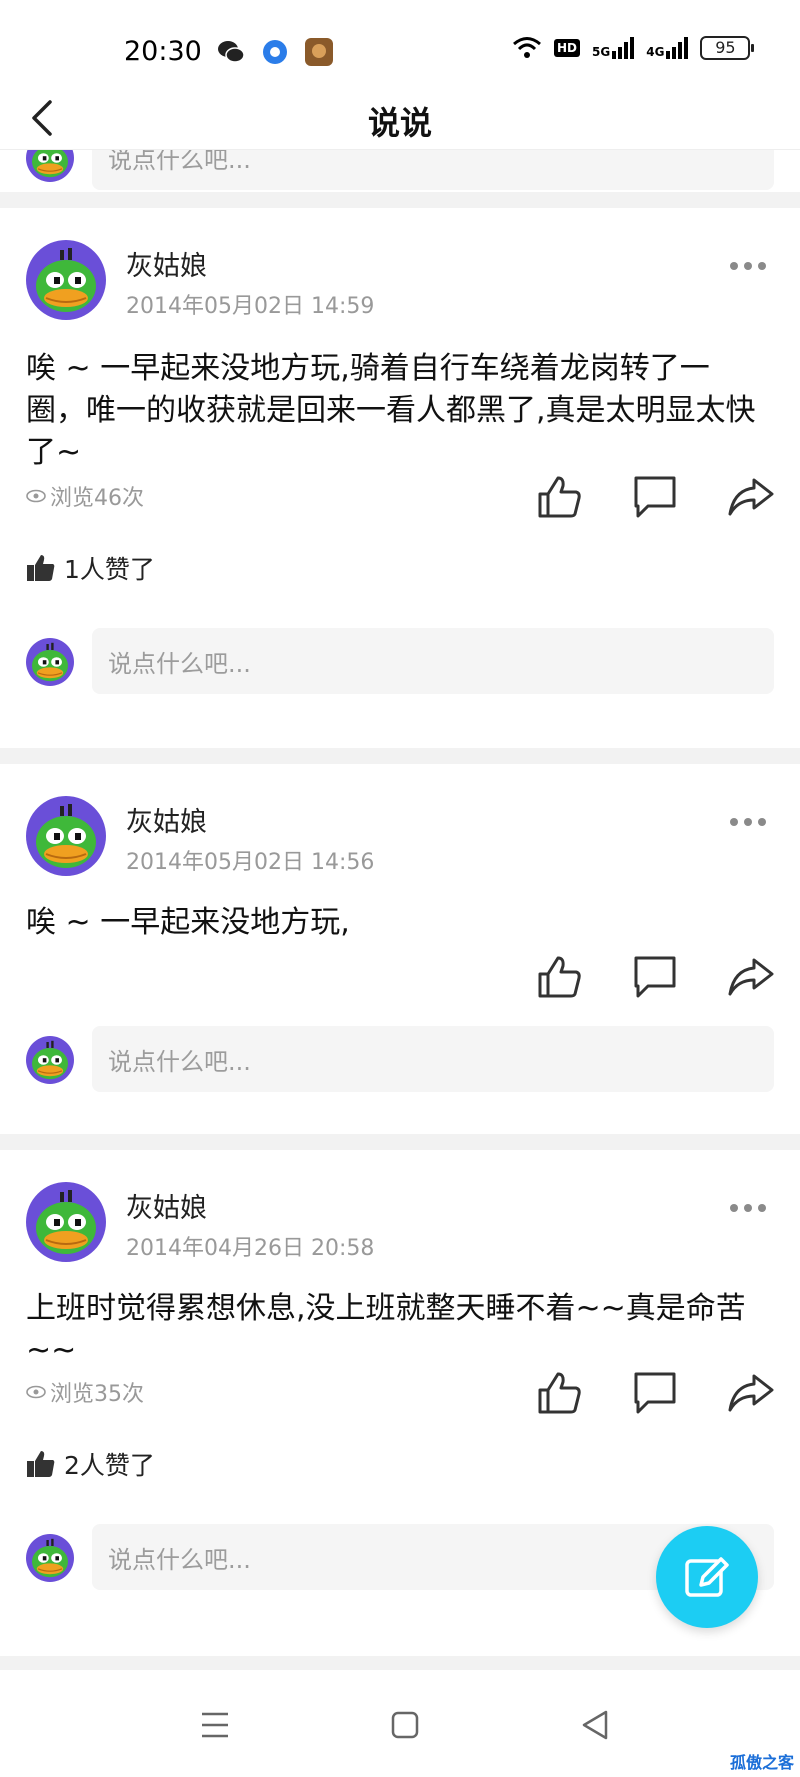 The height and width of the screenshot is (1777, 800). Describe the element at coordinates (595, 1725) in the screenshot. I see `back-nav-icon` at that location.